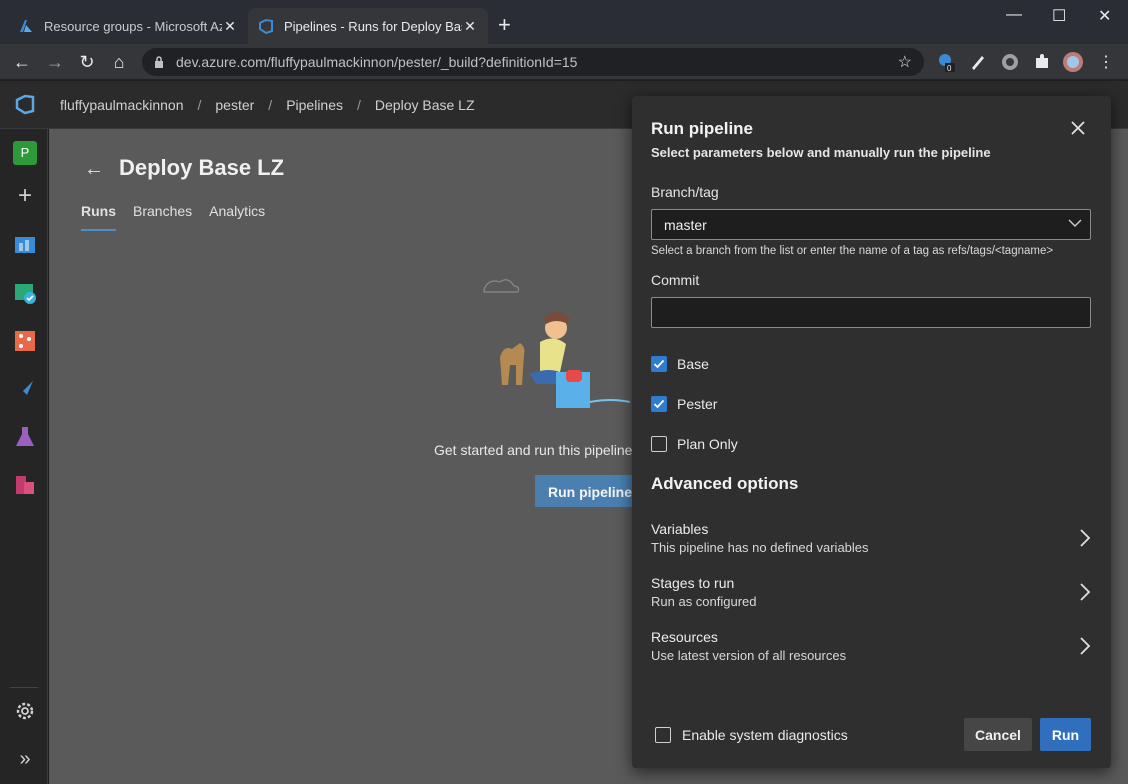  I want to click on run-pipeline-button: Run pipeline, so click(590, 491).